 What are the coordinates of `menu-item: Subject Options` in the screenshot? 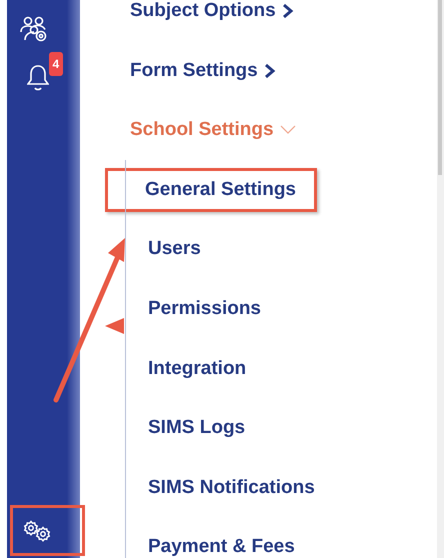 It's located at (212, 11).